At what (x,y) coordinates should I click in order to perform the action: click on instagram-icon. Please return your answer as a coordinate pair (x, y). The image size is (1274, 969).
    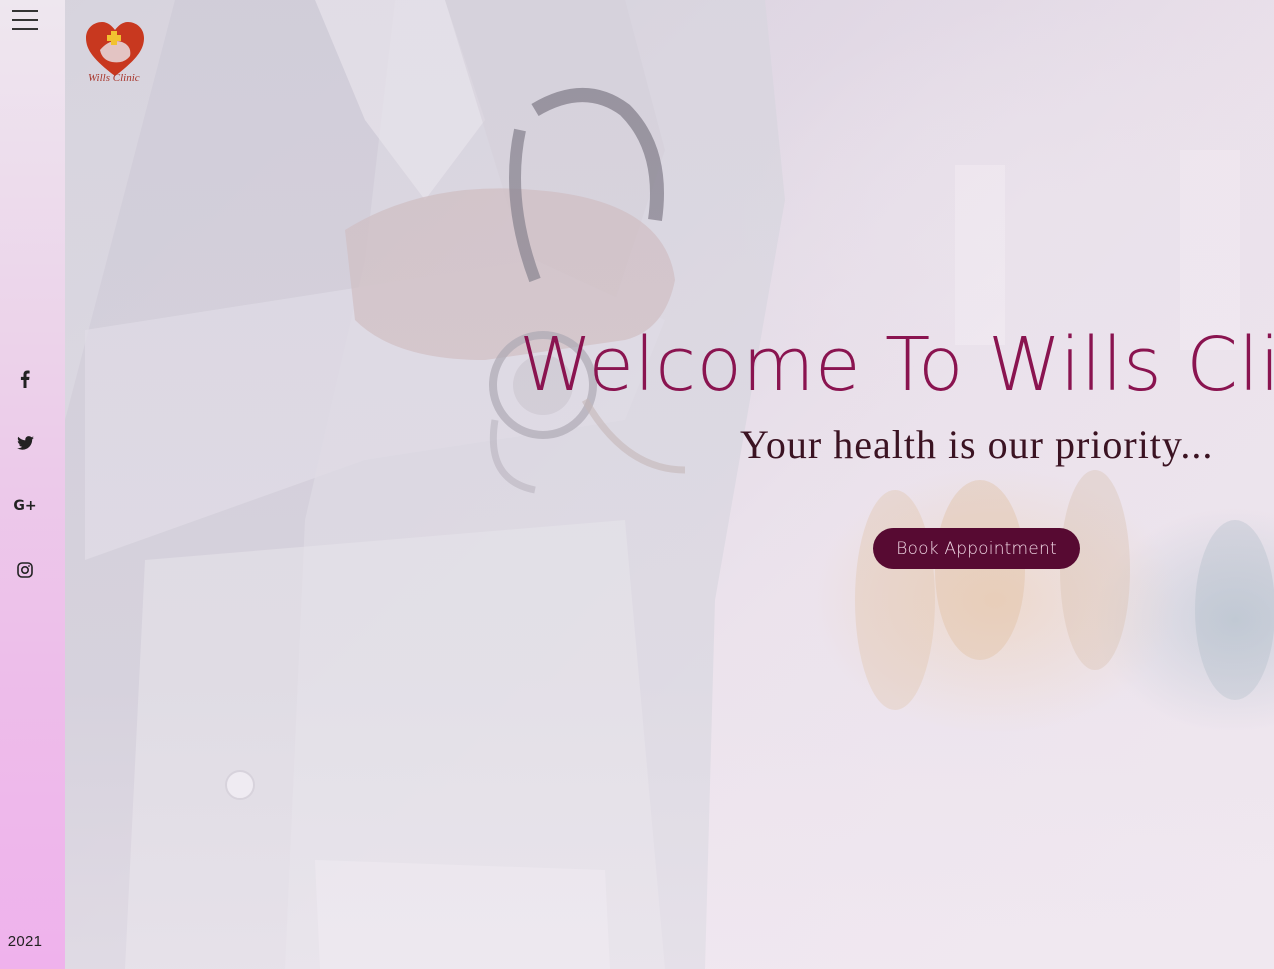
    Looking at the image, I should click on (25, 570).